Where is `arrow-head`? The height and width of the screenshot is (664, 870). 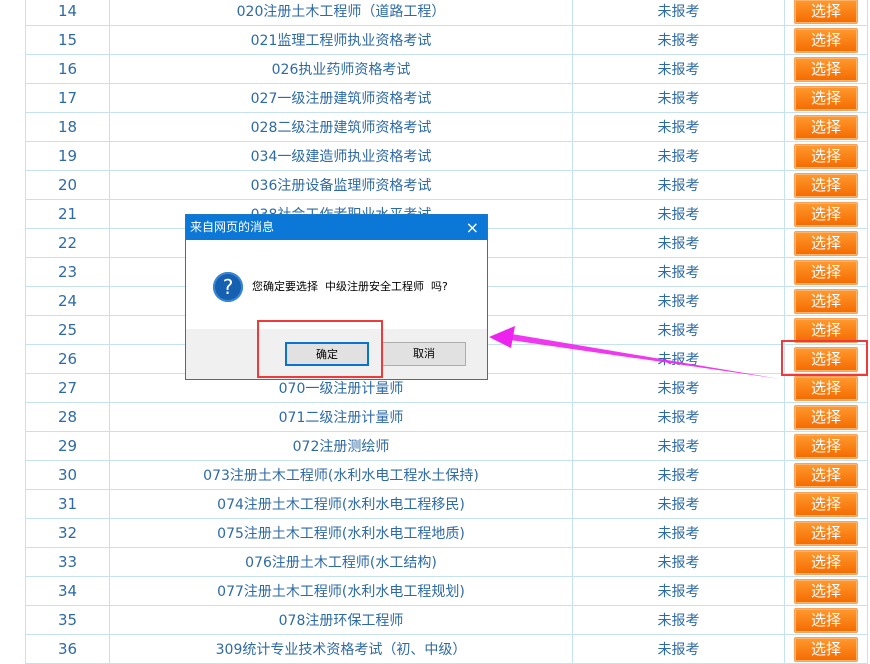
arrow-head is located at coordinates (502, 337).